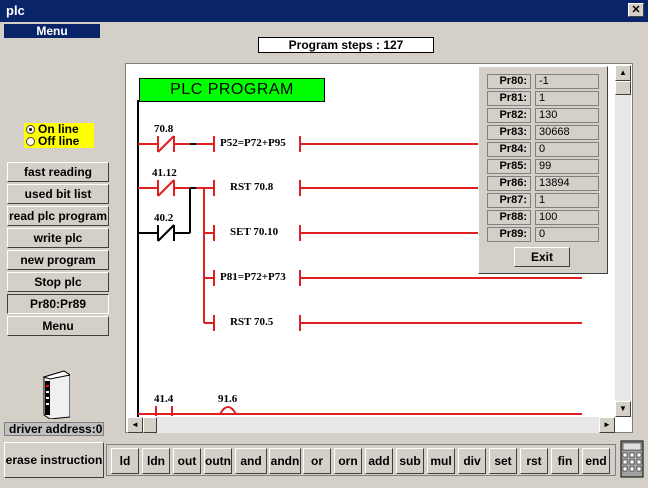 The width and height of the screenshot is (648, 488). I want to click on instr-outn-button: outn, so click(218, 461).